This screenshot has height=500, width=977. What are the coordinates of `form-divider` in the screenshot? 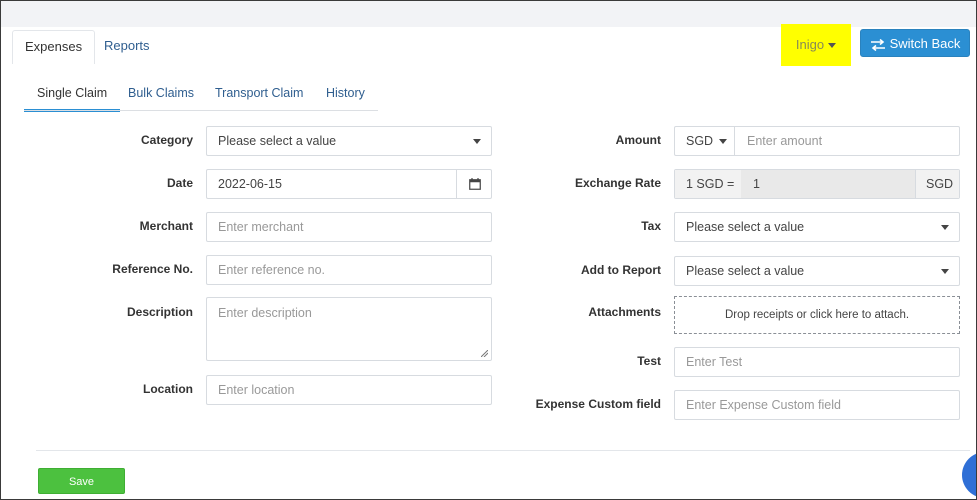 It's located at (503, 450).